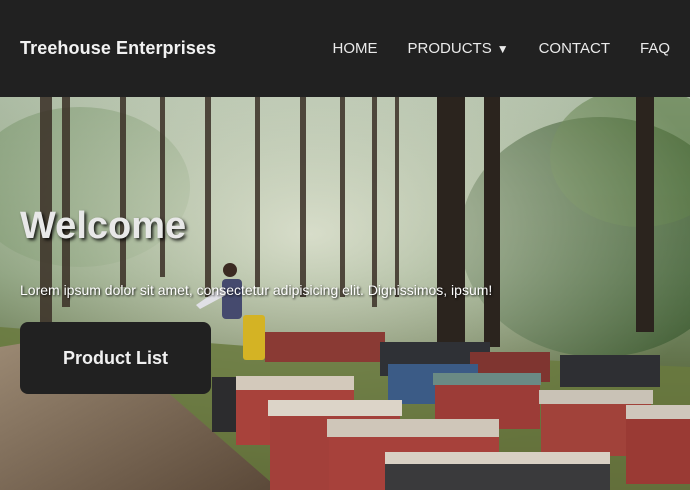 This screenshot has width=690, height=490. Describe the element at coordinates (574, 48) in the screenshot. I see `nav-contact-link: CONTACT` at that location.